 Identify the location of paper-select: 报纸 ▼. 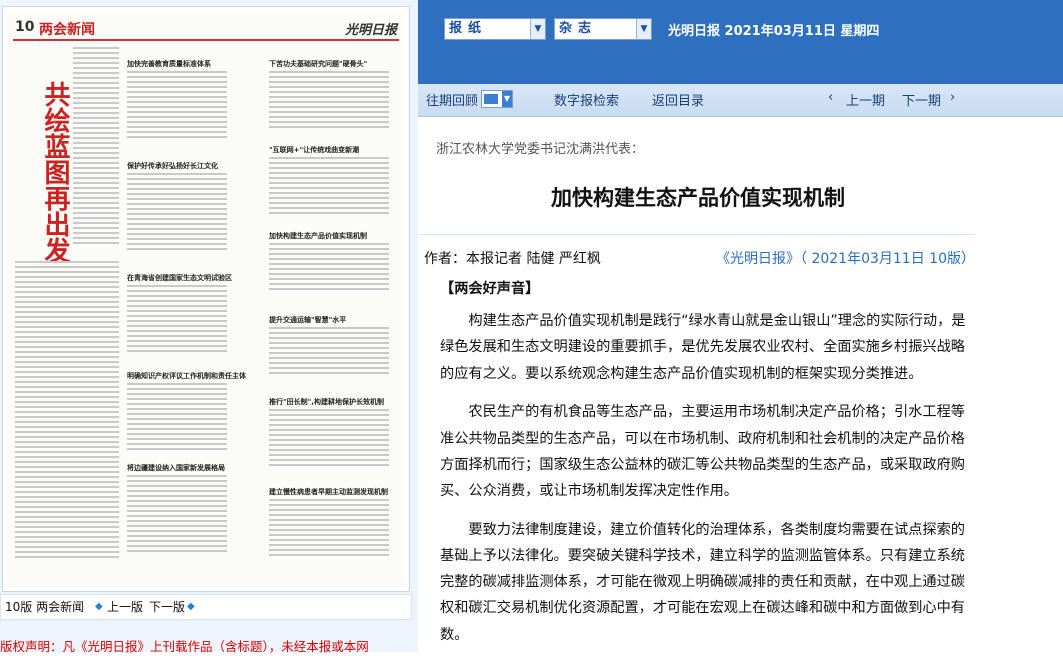
(495, 29).